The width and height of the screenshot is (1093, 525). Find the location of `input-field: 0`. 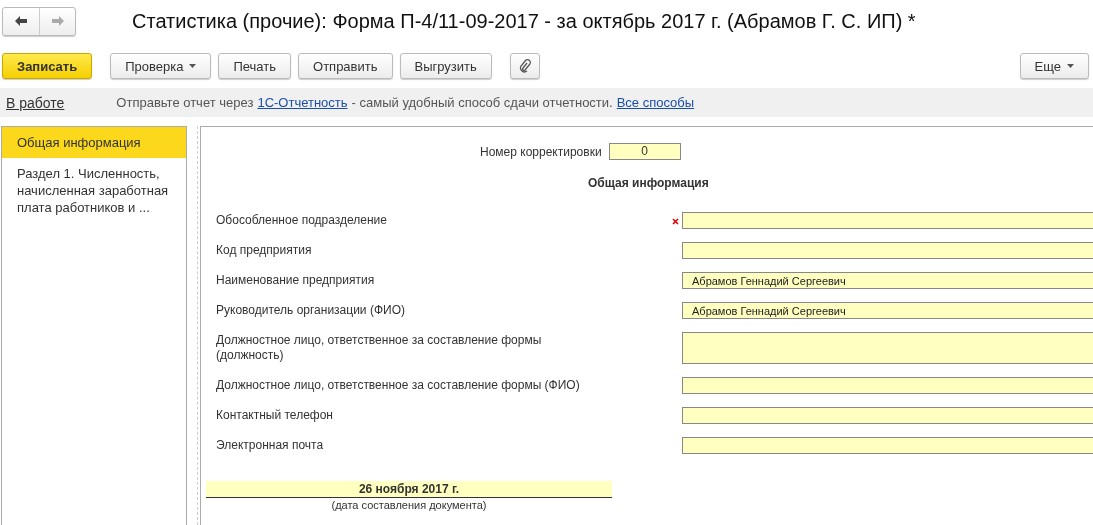

input-field: 0 is located at coordinates (644, 151).